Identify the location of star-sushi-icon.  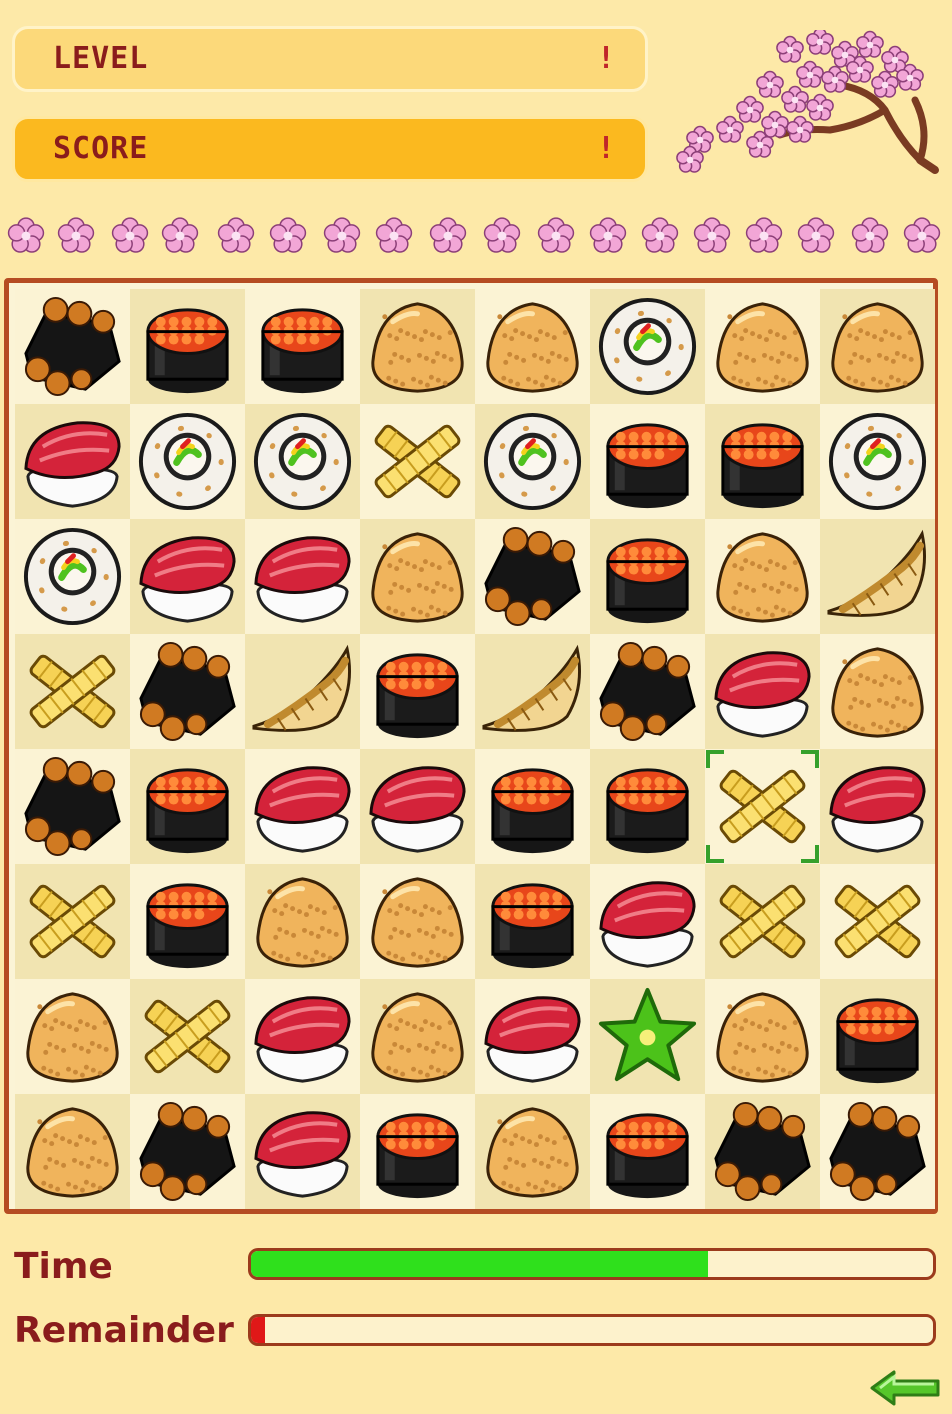
(647, 1034).